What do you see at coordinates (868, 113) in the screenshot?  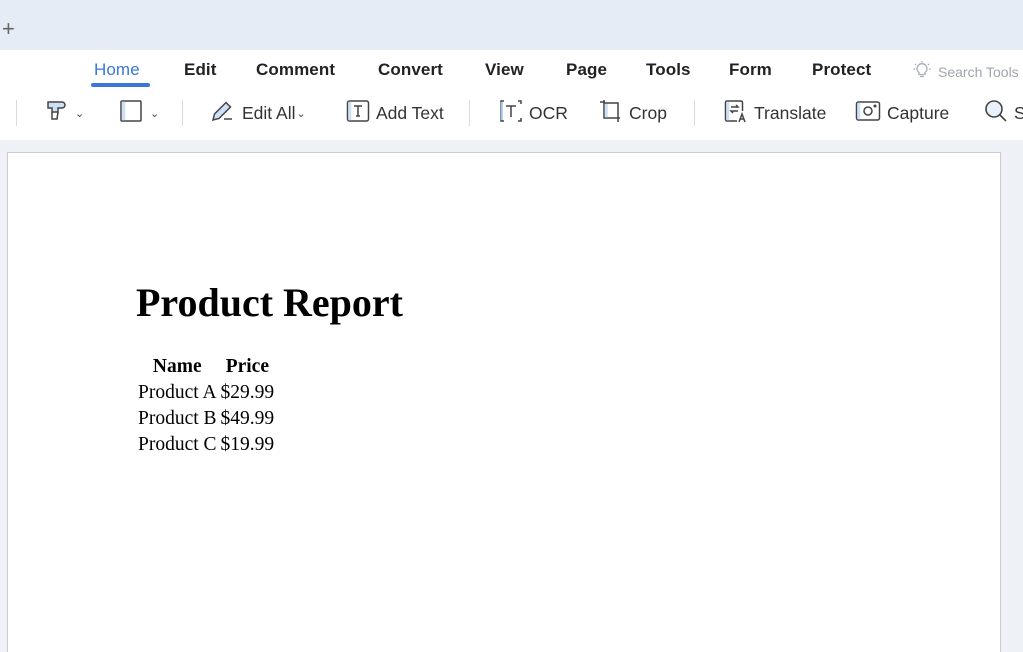 I see `capture-icon` at bounding box center [868, 113].